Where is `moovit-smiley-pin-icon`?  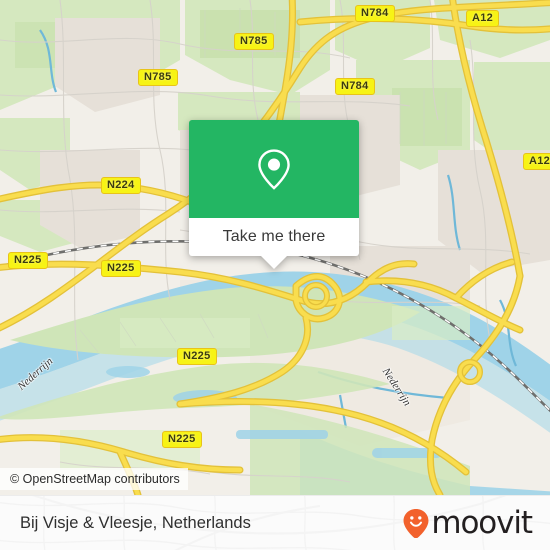 moovit-smiley-pin-icon is located at coordinates (416, 523).